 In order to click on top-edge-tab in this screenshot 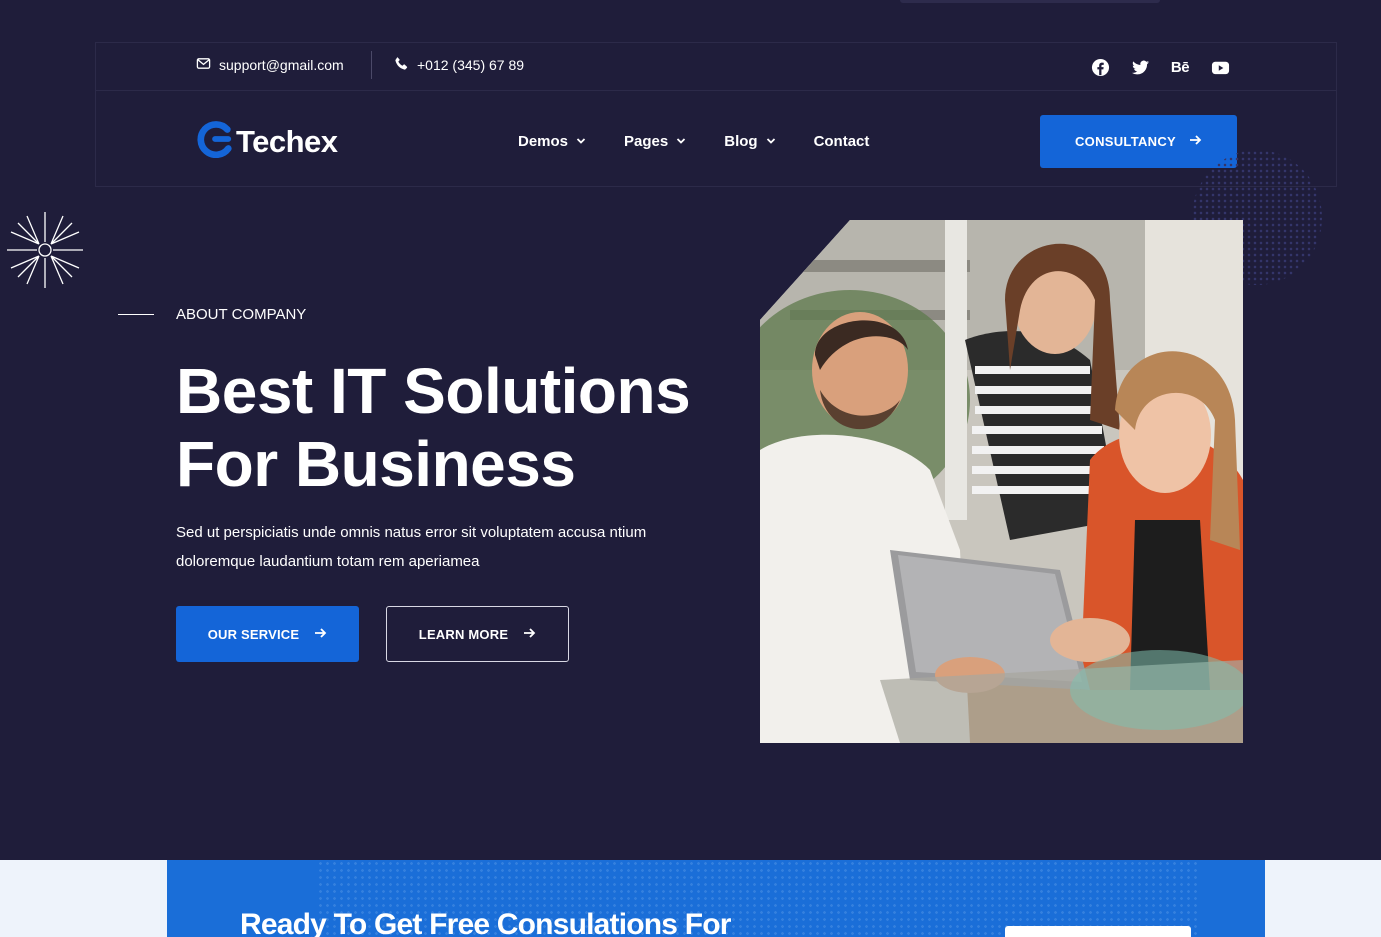, I will do `click(1030, 1)`.